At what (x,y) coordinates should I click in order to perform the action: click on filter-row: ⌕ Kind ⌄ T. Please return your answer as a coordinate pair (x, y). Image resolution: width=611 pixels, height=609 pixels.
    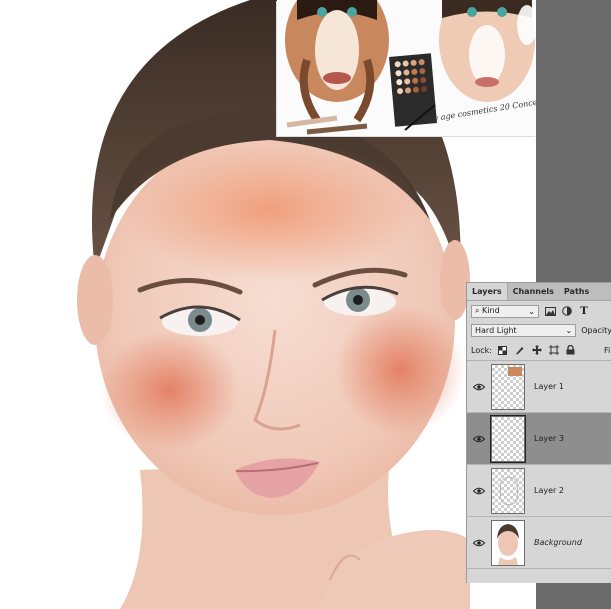
    Looking at the image, I should click on (539, 311).